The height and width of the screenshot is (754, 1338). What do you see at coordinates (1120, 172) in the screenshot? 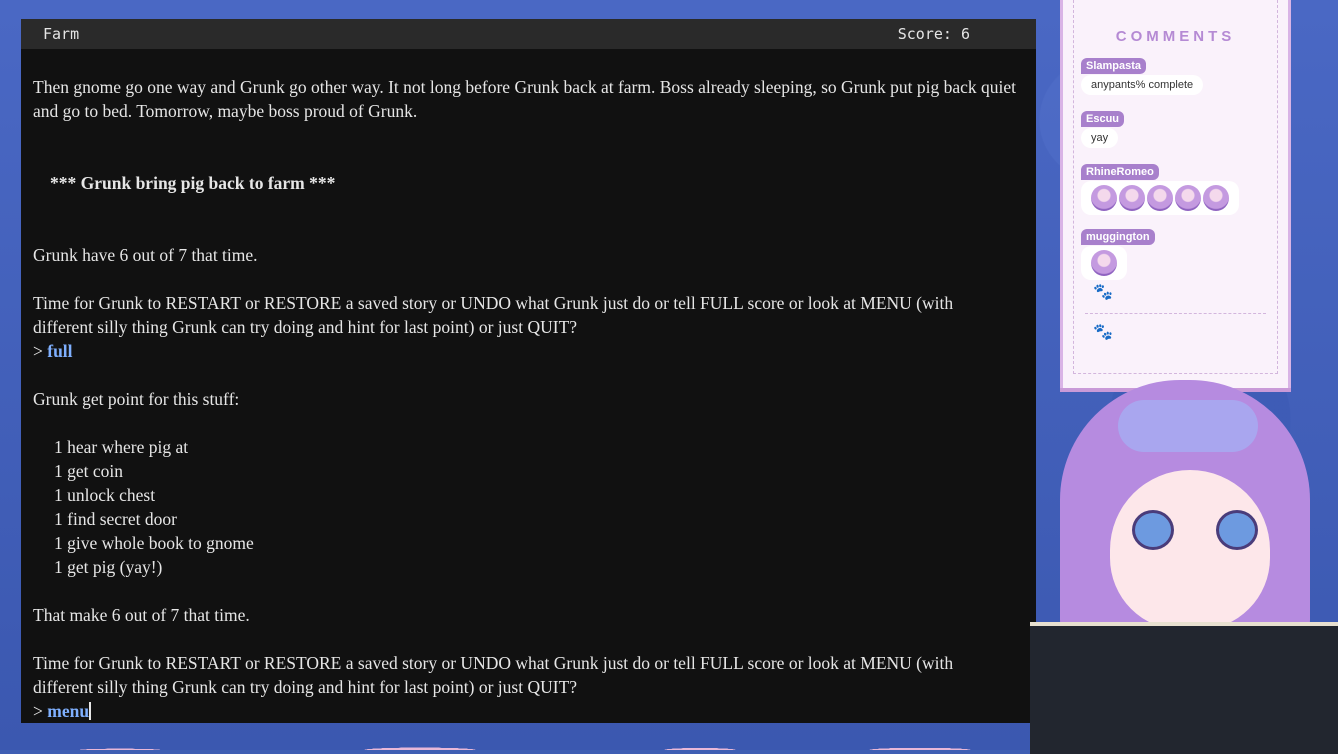
I see `comment-username: RhineRomeo` at bounding box center [1120, 172].